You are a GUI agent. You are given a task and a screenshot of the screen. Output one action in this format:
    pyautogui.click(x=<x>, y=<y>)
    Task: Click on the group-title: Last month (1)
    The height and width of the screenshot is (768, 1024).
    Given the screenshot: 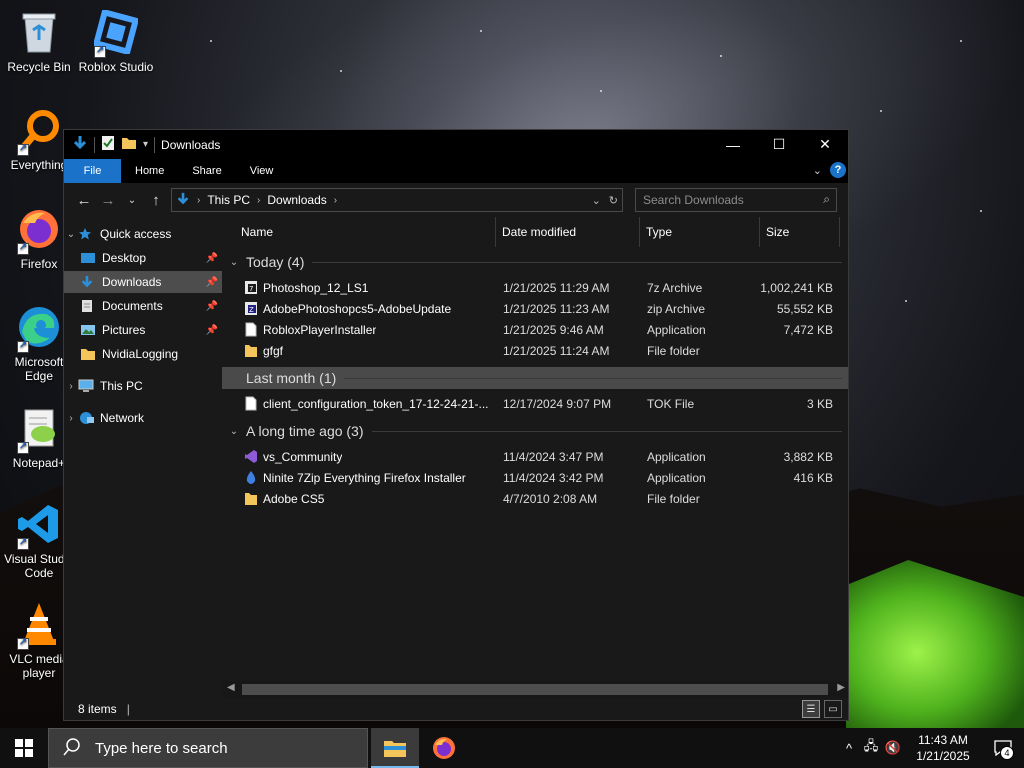 What is the action you would take?
    pyautogui.click(x=291, y=378)
    